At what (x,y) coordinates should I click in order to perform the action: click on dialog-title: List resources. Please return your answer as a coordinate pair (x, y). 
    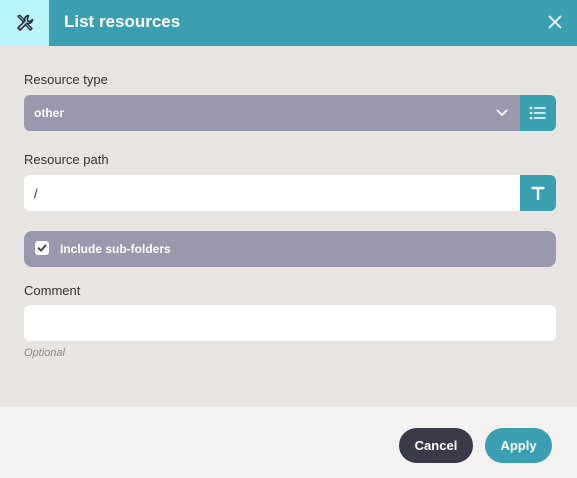
    Looking at the image, I should click on (122, 21).